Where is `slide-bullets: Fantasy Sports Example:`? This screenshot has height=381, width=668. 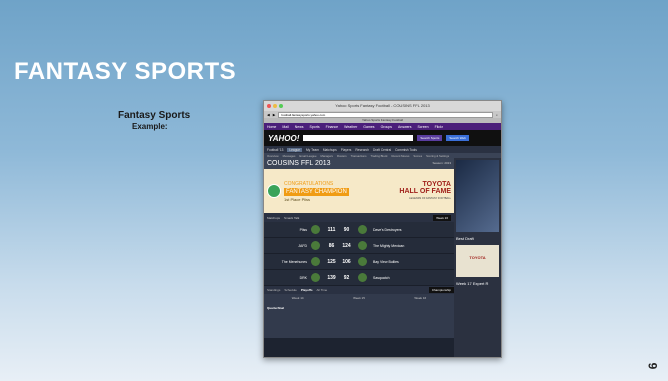
slide-bullets: Fantasy Sports Example: is located at coordinates (154, 120).